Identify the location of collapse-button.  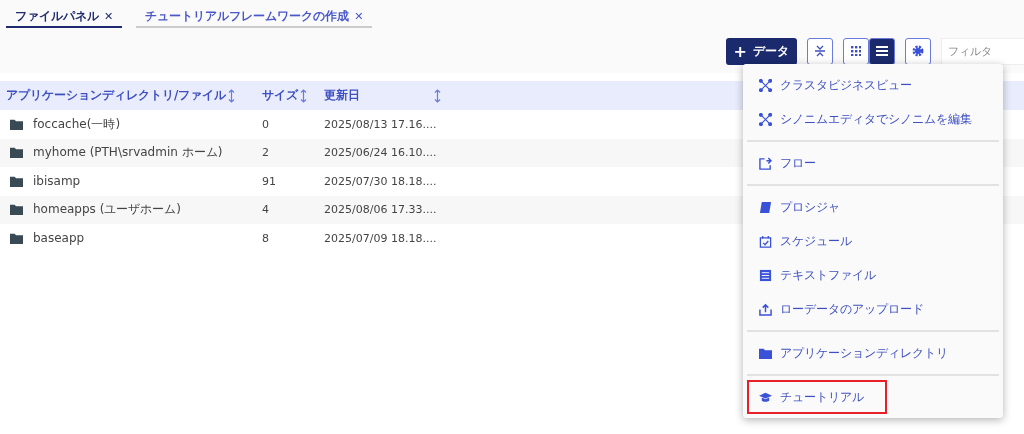
(820, 51).